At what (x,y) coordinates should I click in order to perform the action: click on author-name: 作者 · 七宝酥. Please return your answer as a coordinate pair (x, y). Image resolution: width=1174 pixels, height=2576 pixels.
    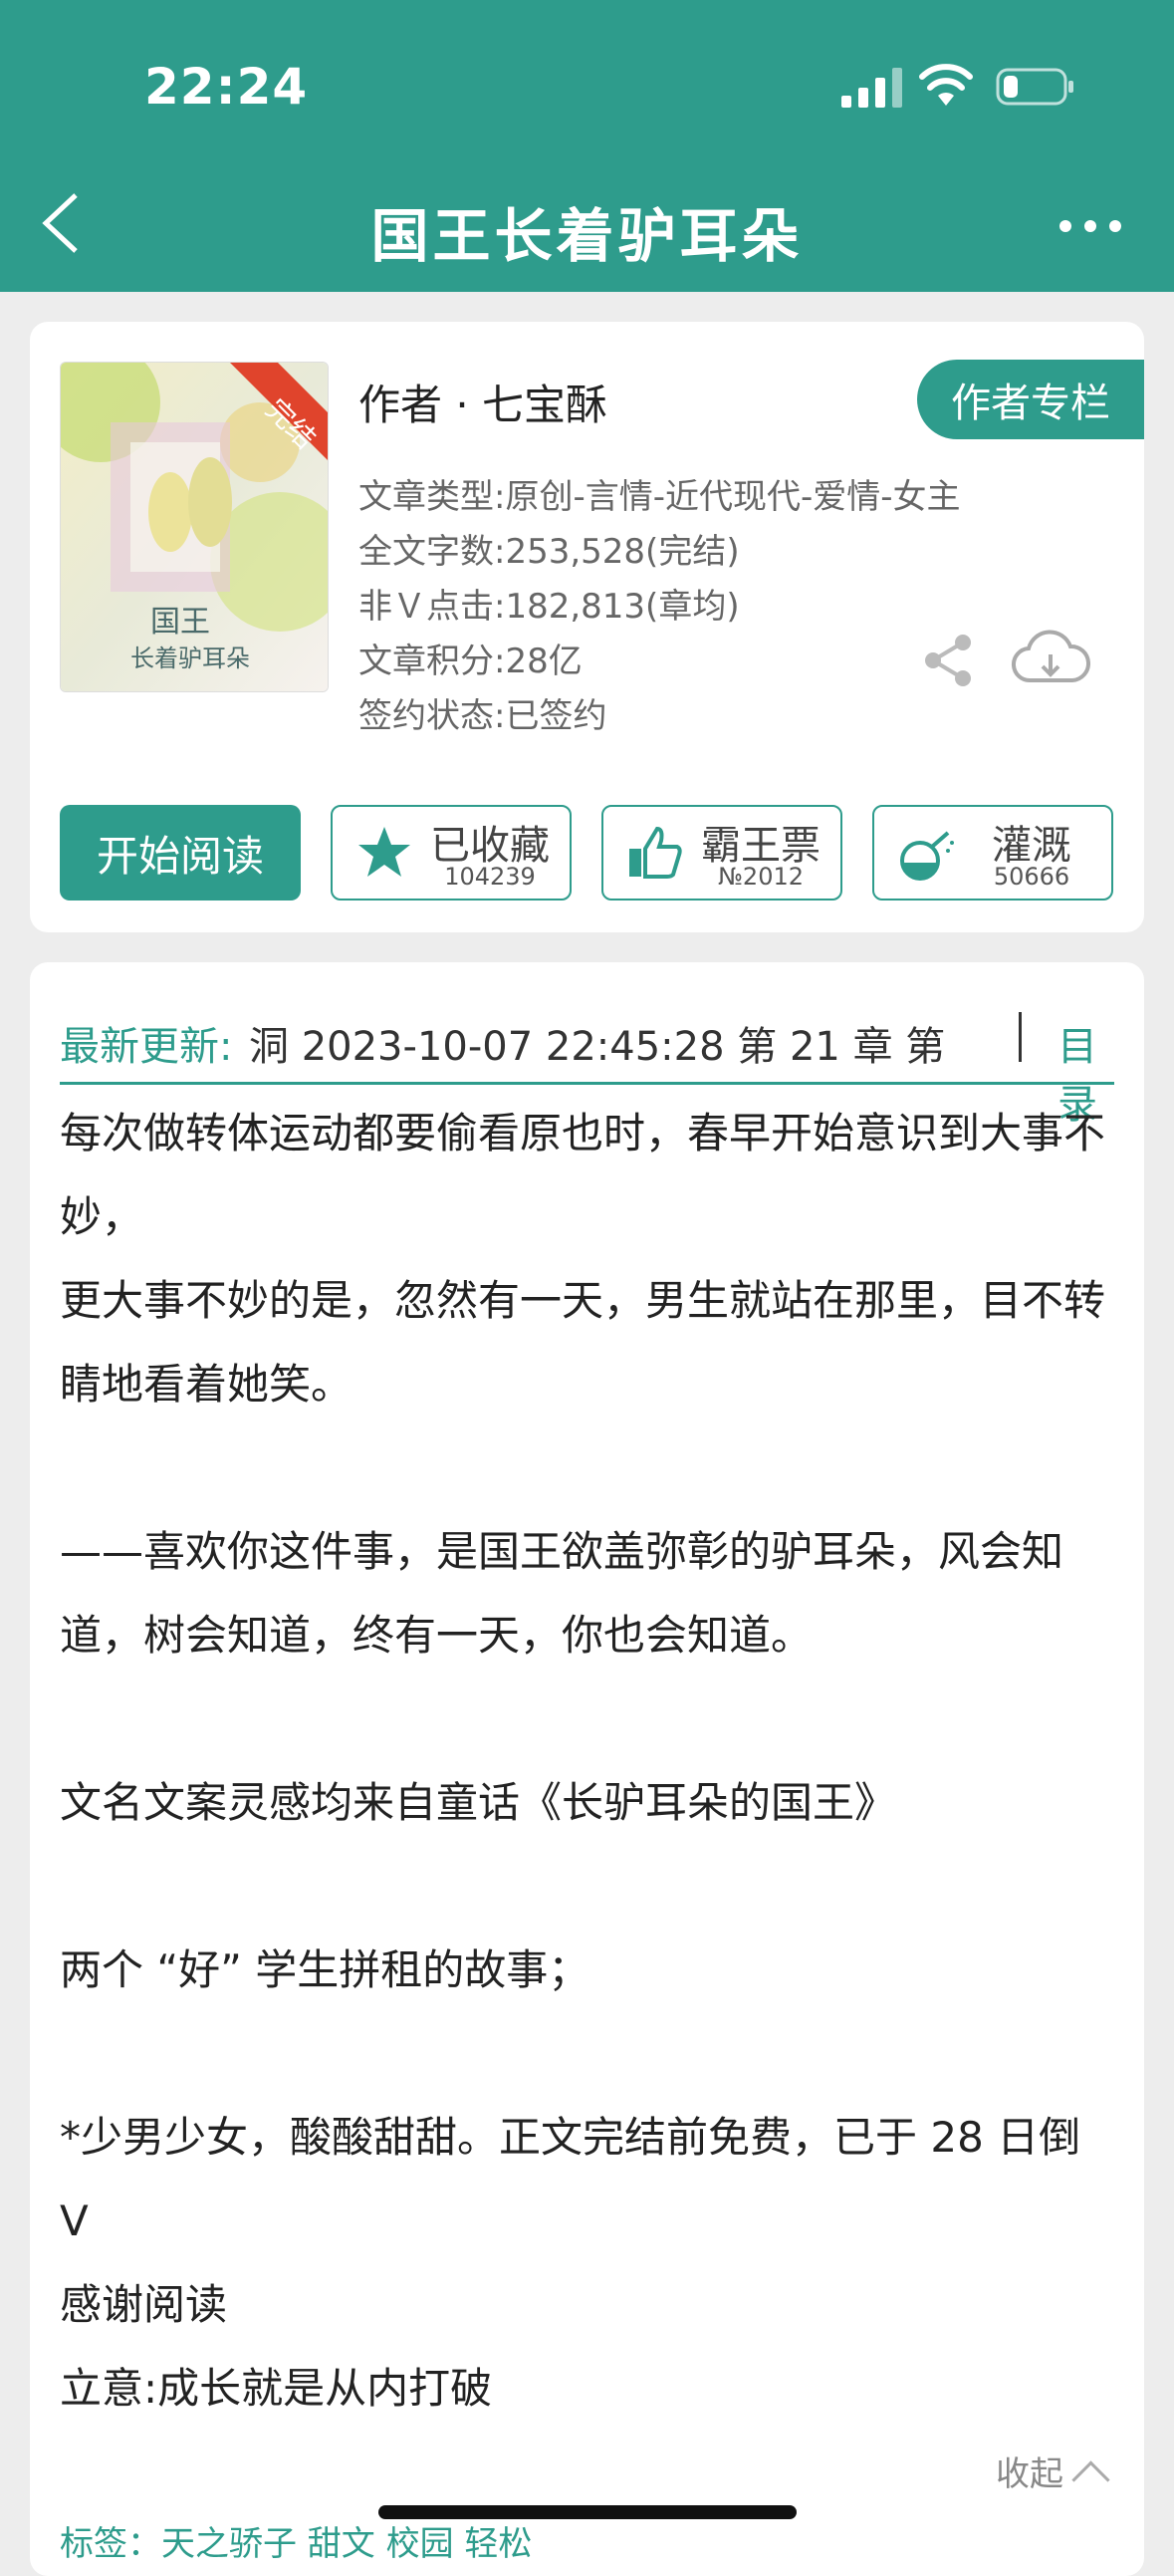
    Looking at the image, I should click on (482, 402).